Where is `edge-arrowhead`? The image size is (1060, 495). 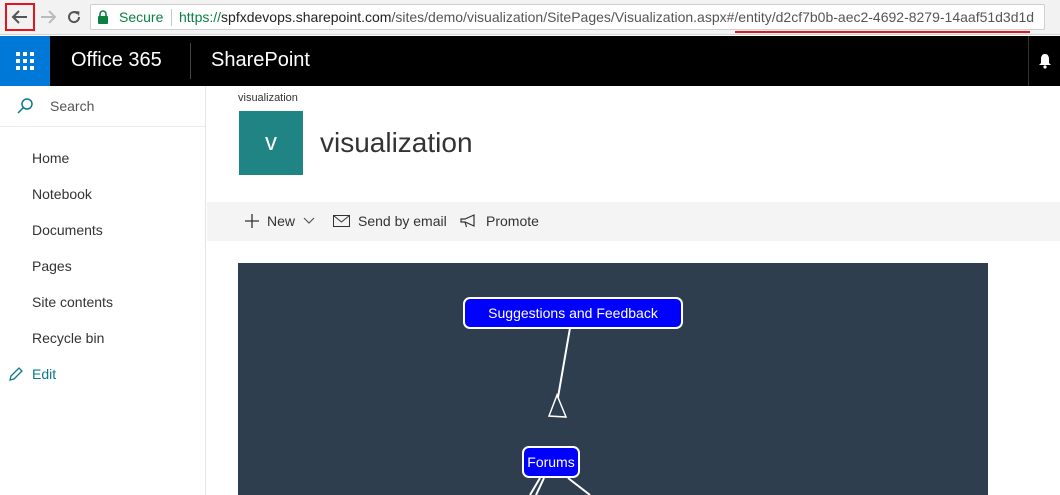 edge-arrowhead is located at coordinates (557, 405).